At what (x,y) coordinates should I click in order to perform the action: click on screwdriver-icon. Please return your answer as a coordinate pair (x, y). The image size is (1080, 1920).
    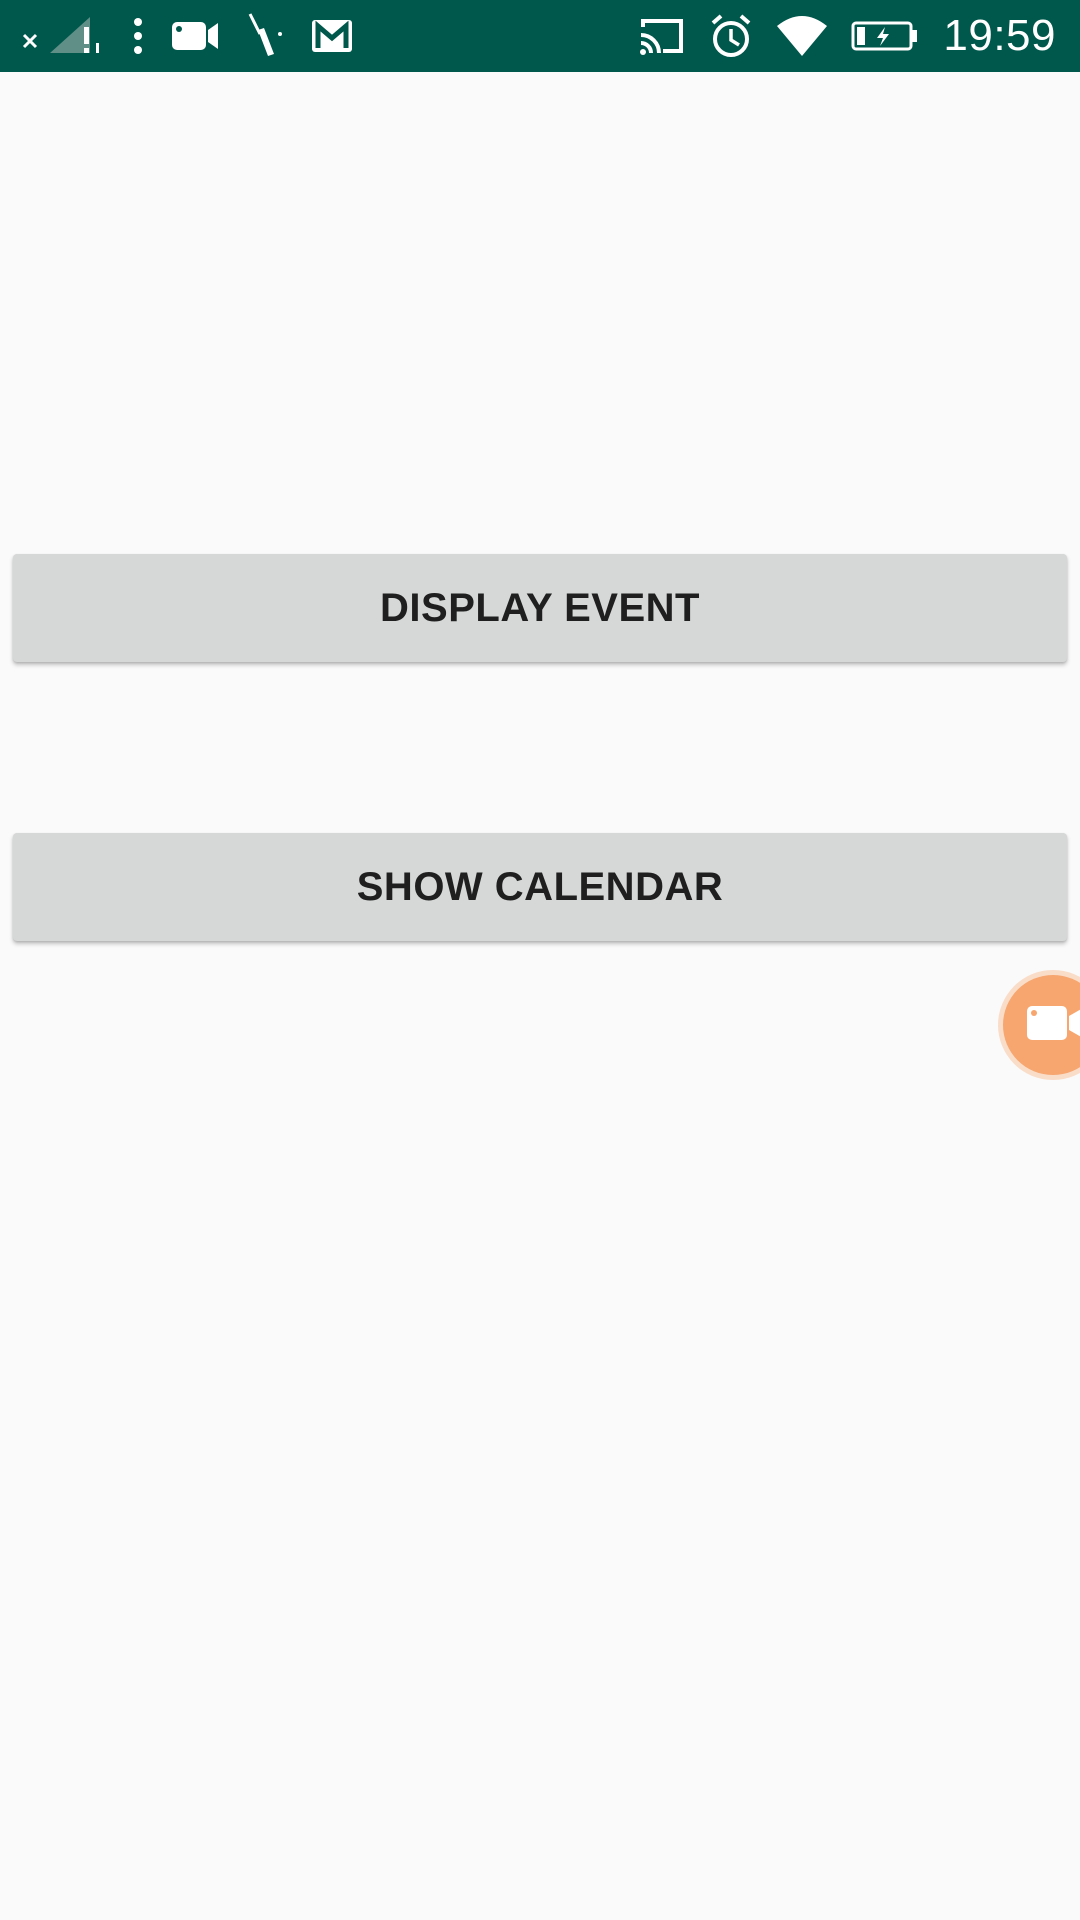
    Looking at the image, I should click on (265, 36).